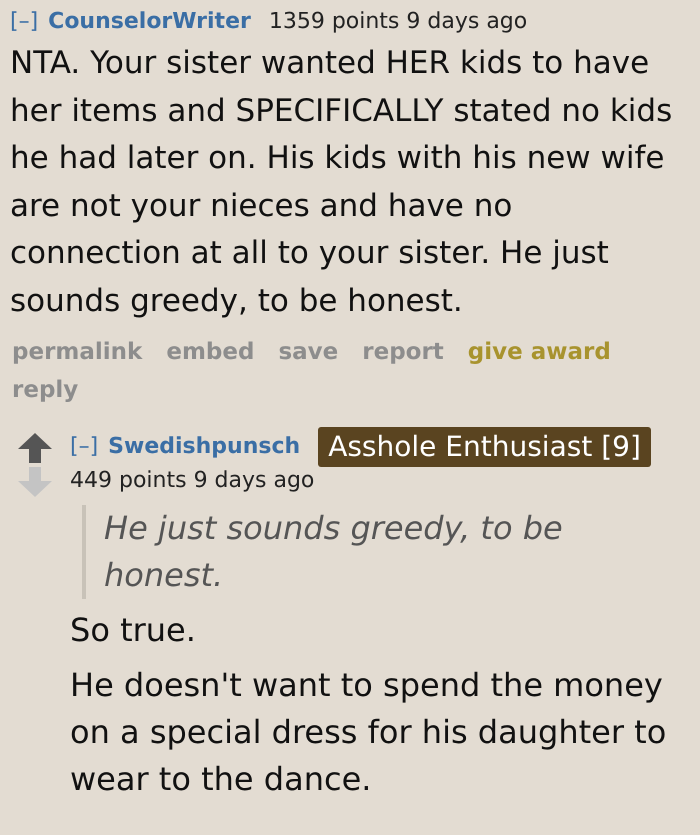 The image size is (700, 835). Describe the element at coordinates (77, 352) in the screenshot. I see `action-link: permalink` at that location.